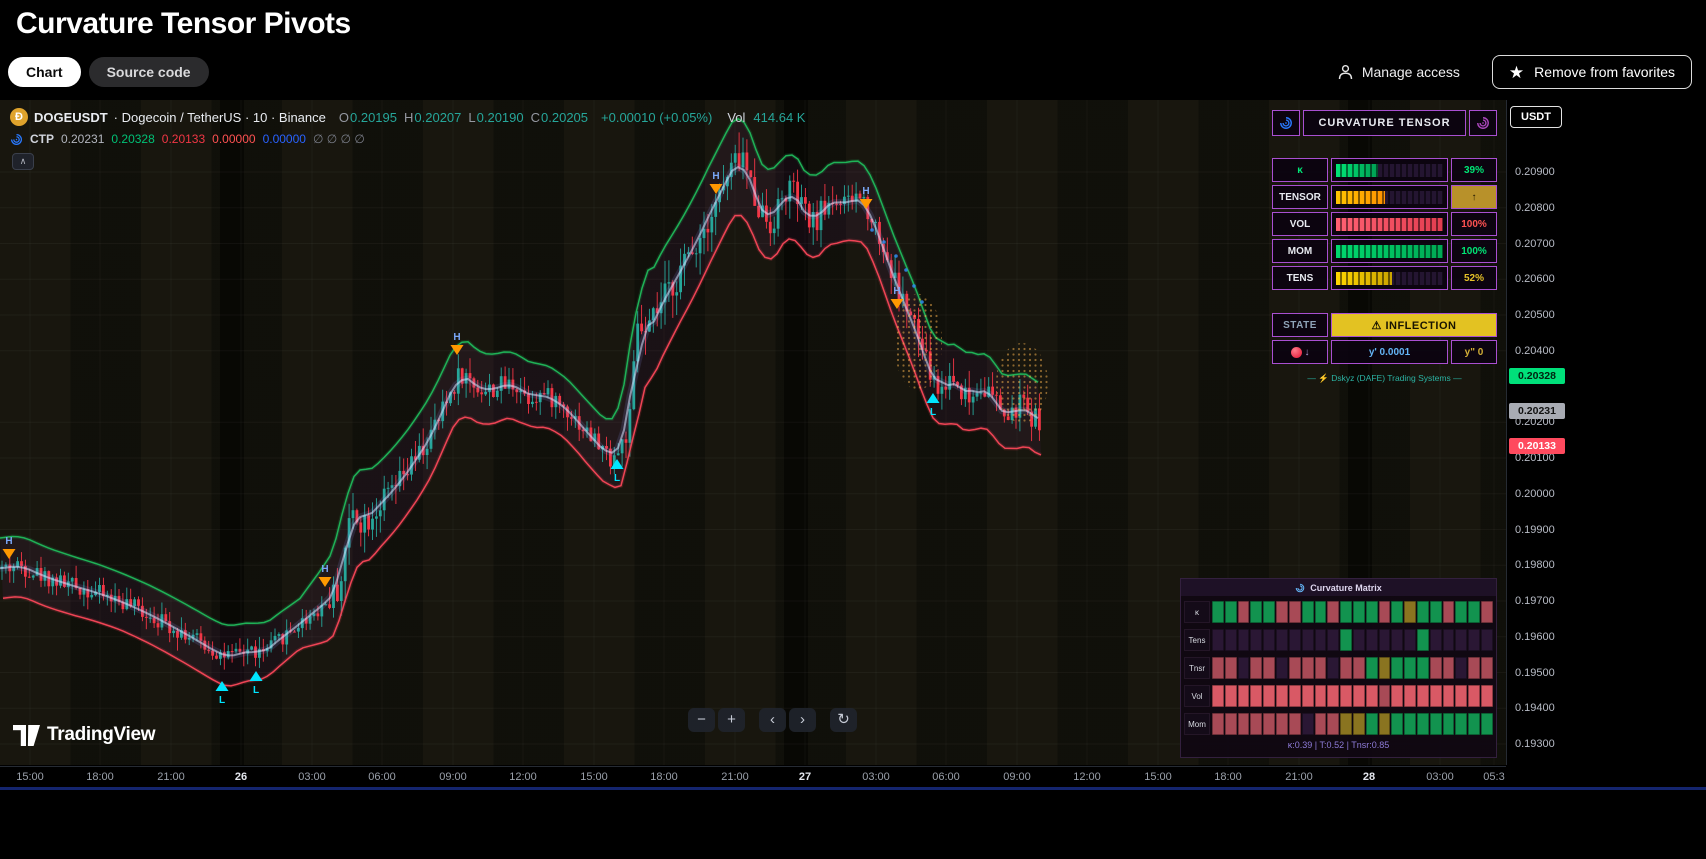  I want to click on currency-chip: USDT, so click(1536, 117).